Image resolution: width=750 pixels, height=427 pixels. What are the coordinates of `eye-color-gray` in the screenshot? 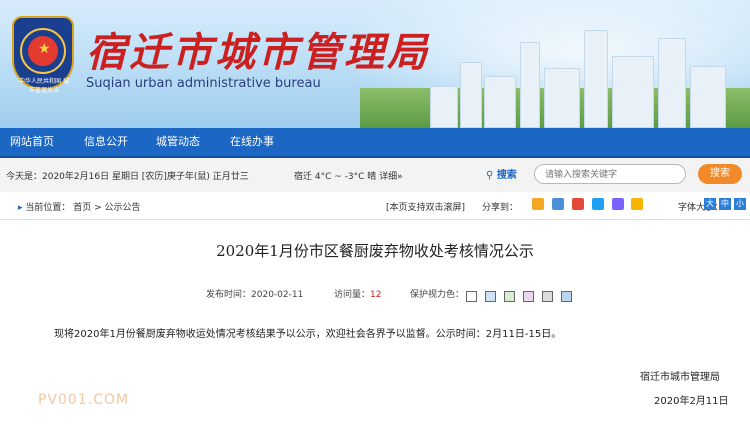 It's located at (548, 296).